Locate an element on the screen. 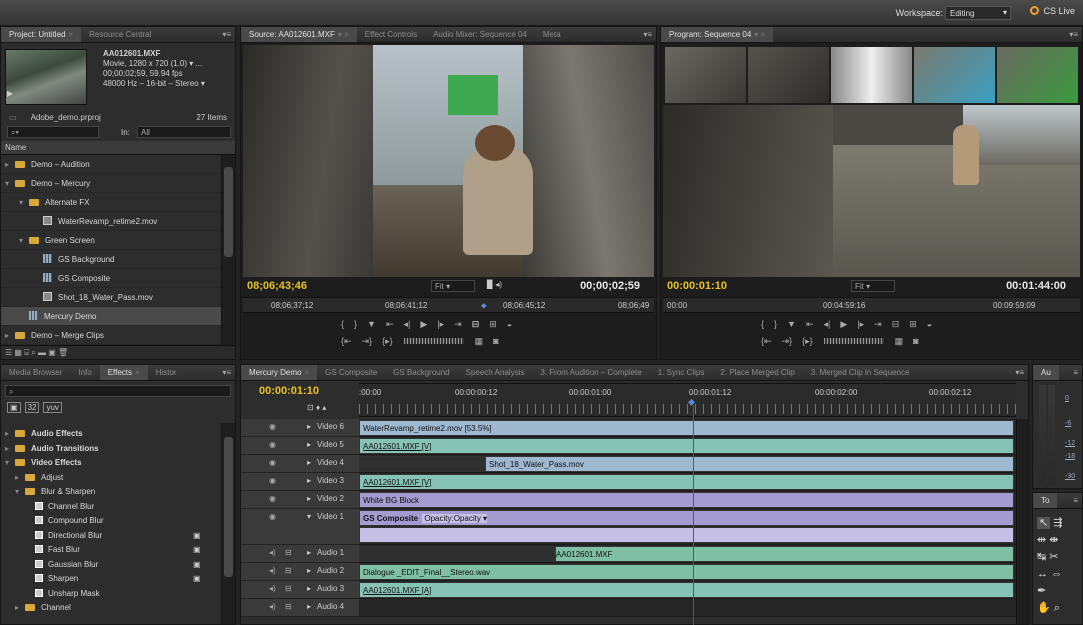 This screenshot has width=1083, height=625. mark-out-icon: } is located at coordinates (355, 324).